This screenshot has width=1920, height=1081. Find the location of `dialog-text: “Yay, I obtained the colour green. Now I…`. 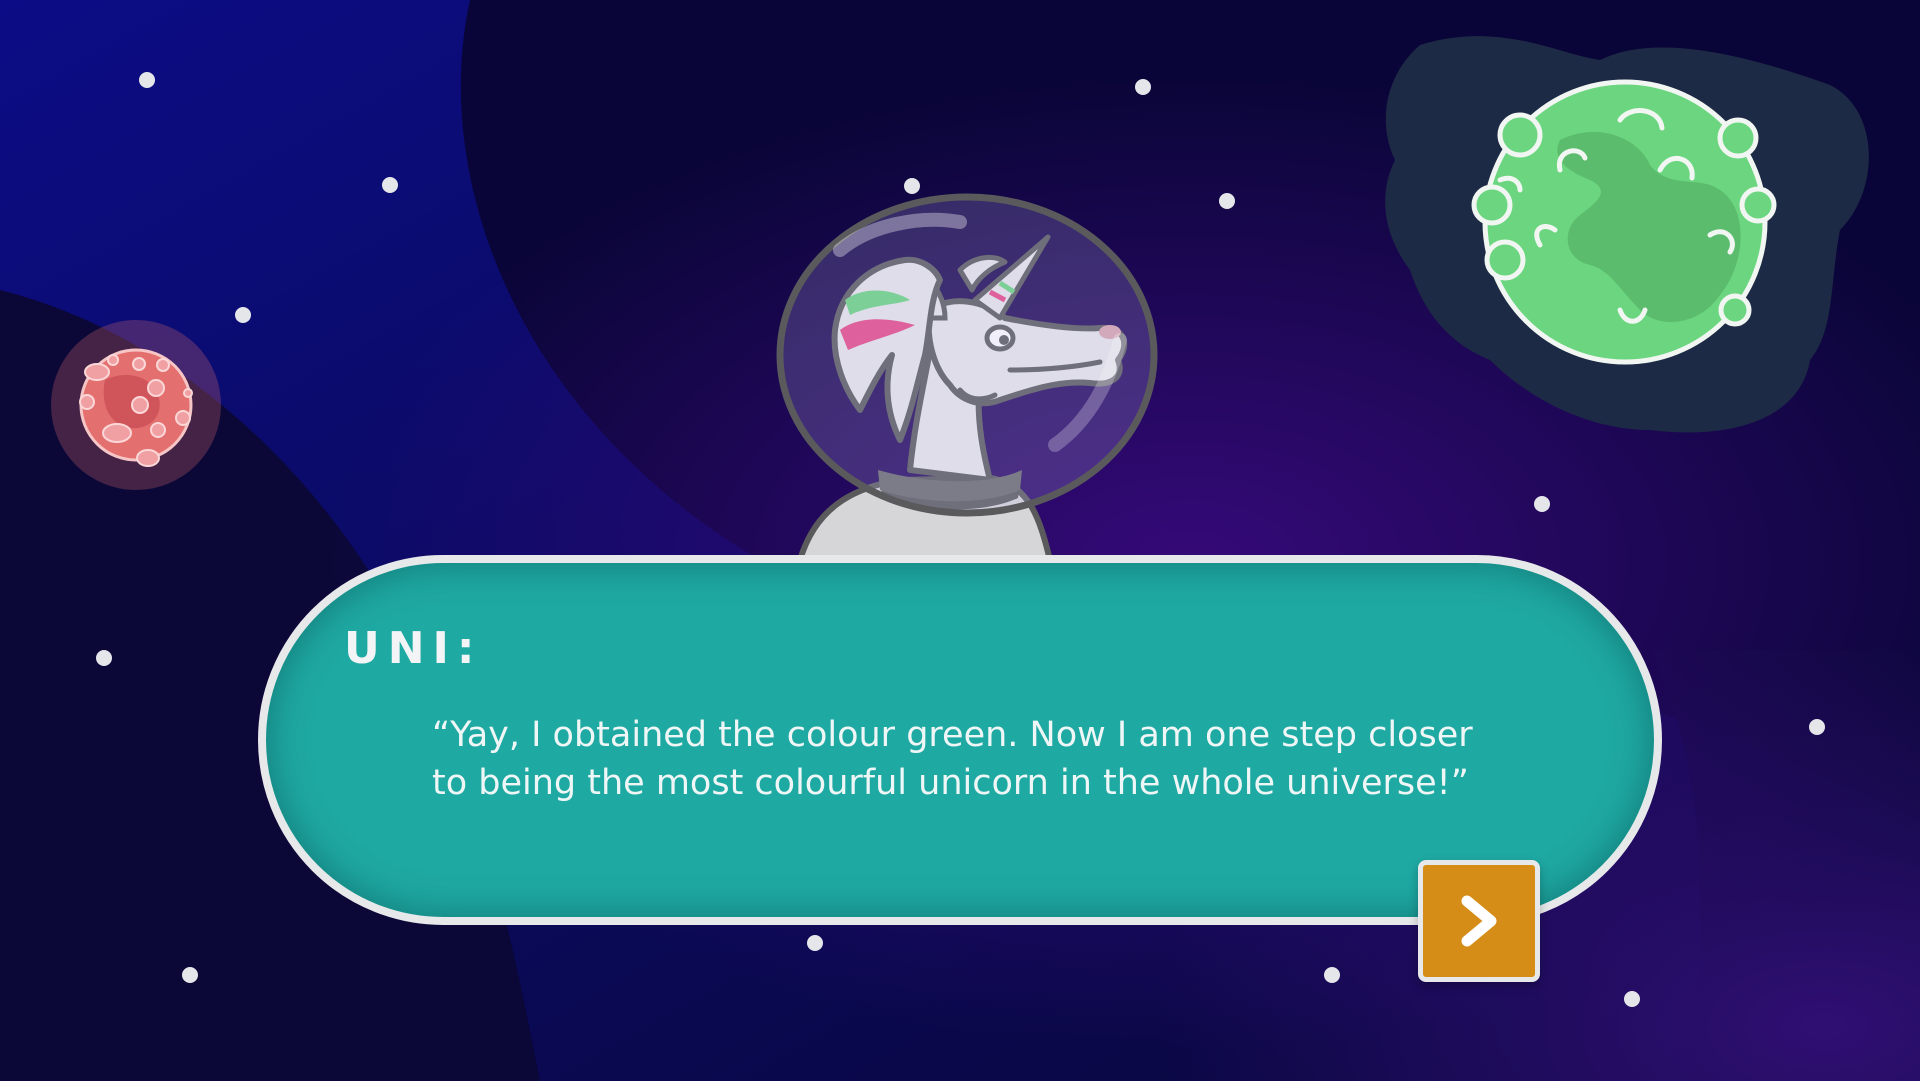

dialog-text: “Yay, I obtained the colour green. Now I… is located at coordinates (992, 759).